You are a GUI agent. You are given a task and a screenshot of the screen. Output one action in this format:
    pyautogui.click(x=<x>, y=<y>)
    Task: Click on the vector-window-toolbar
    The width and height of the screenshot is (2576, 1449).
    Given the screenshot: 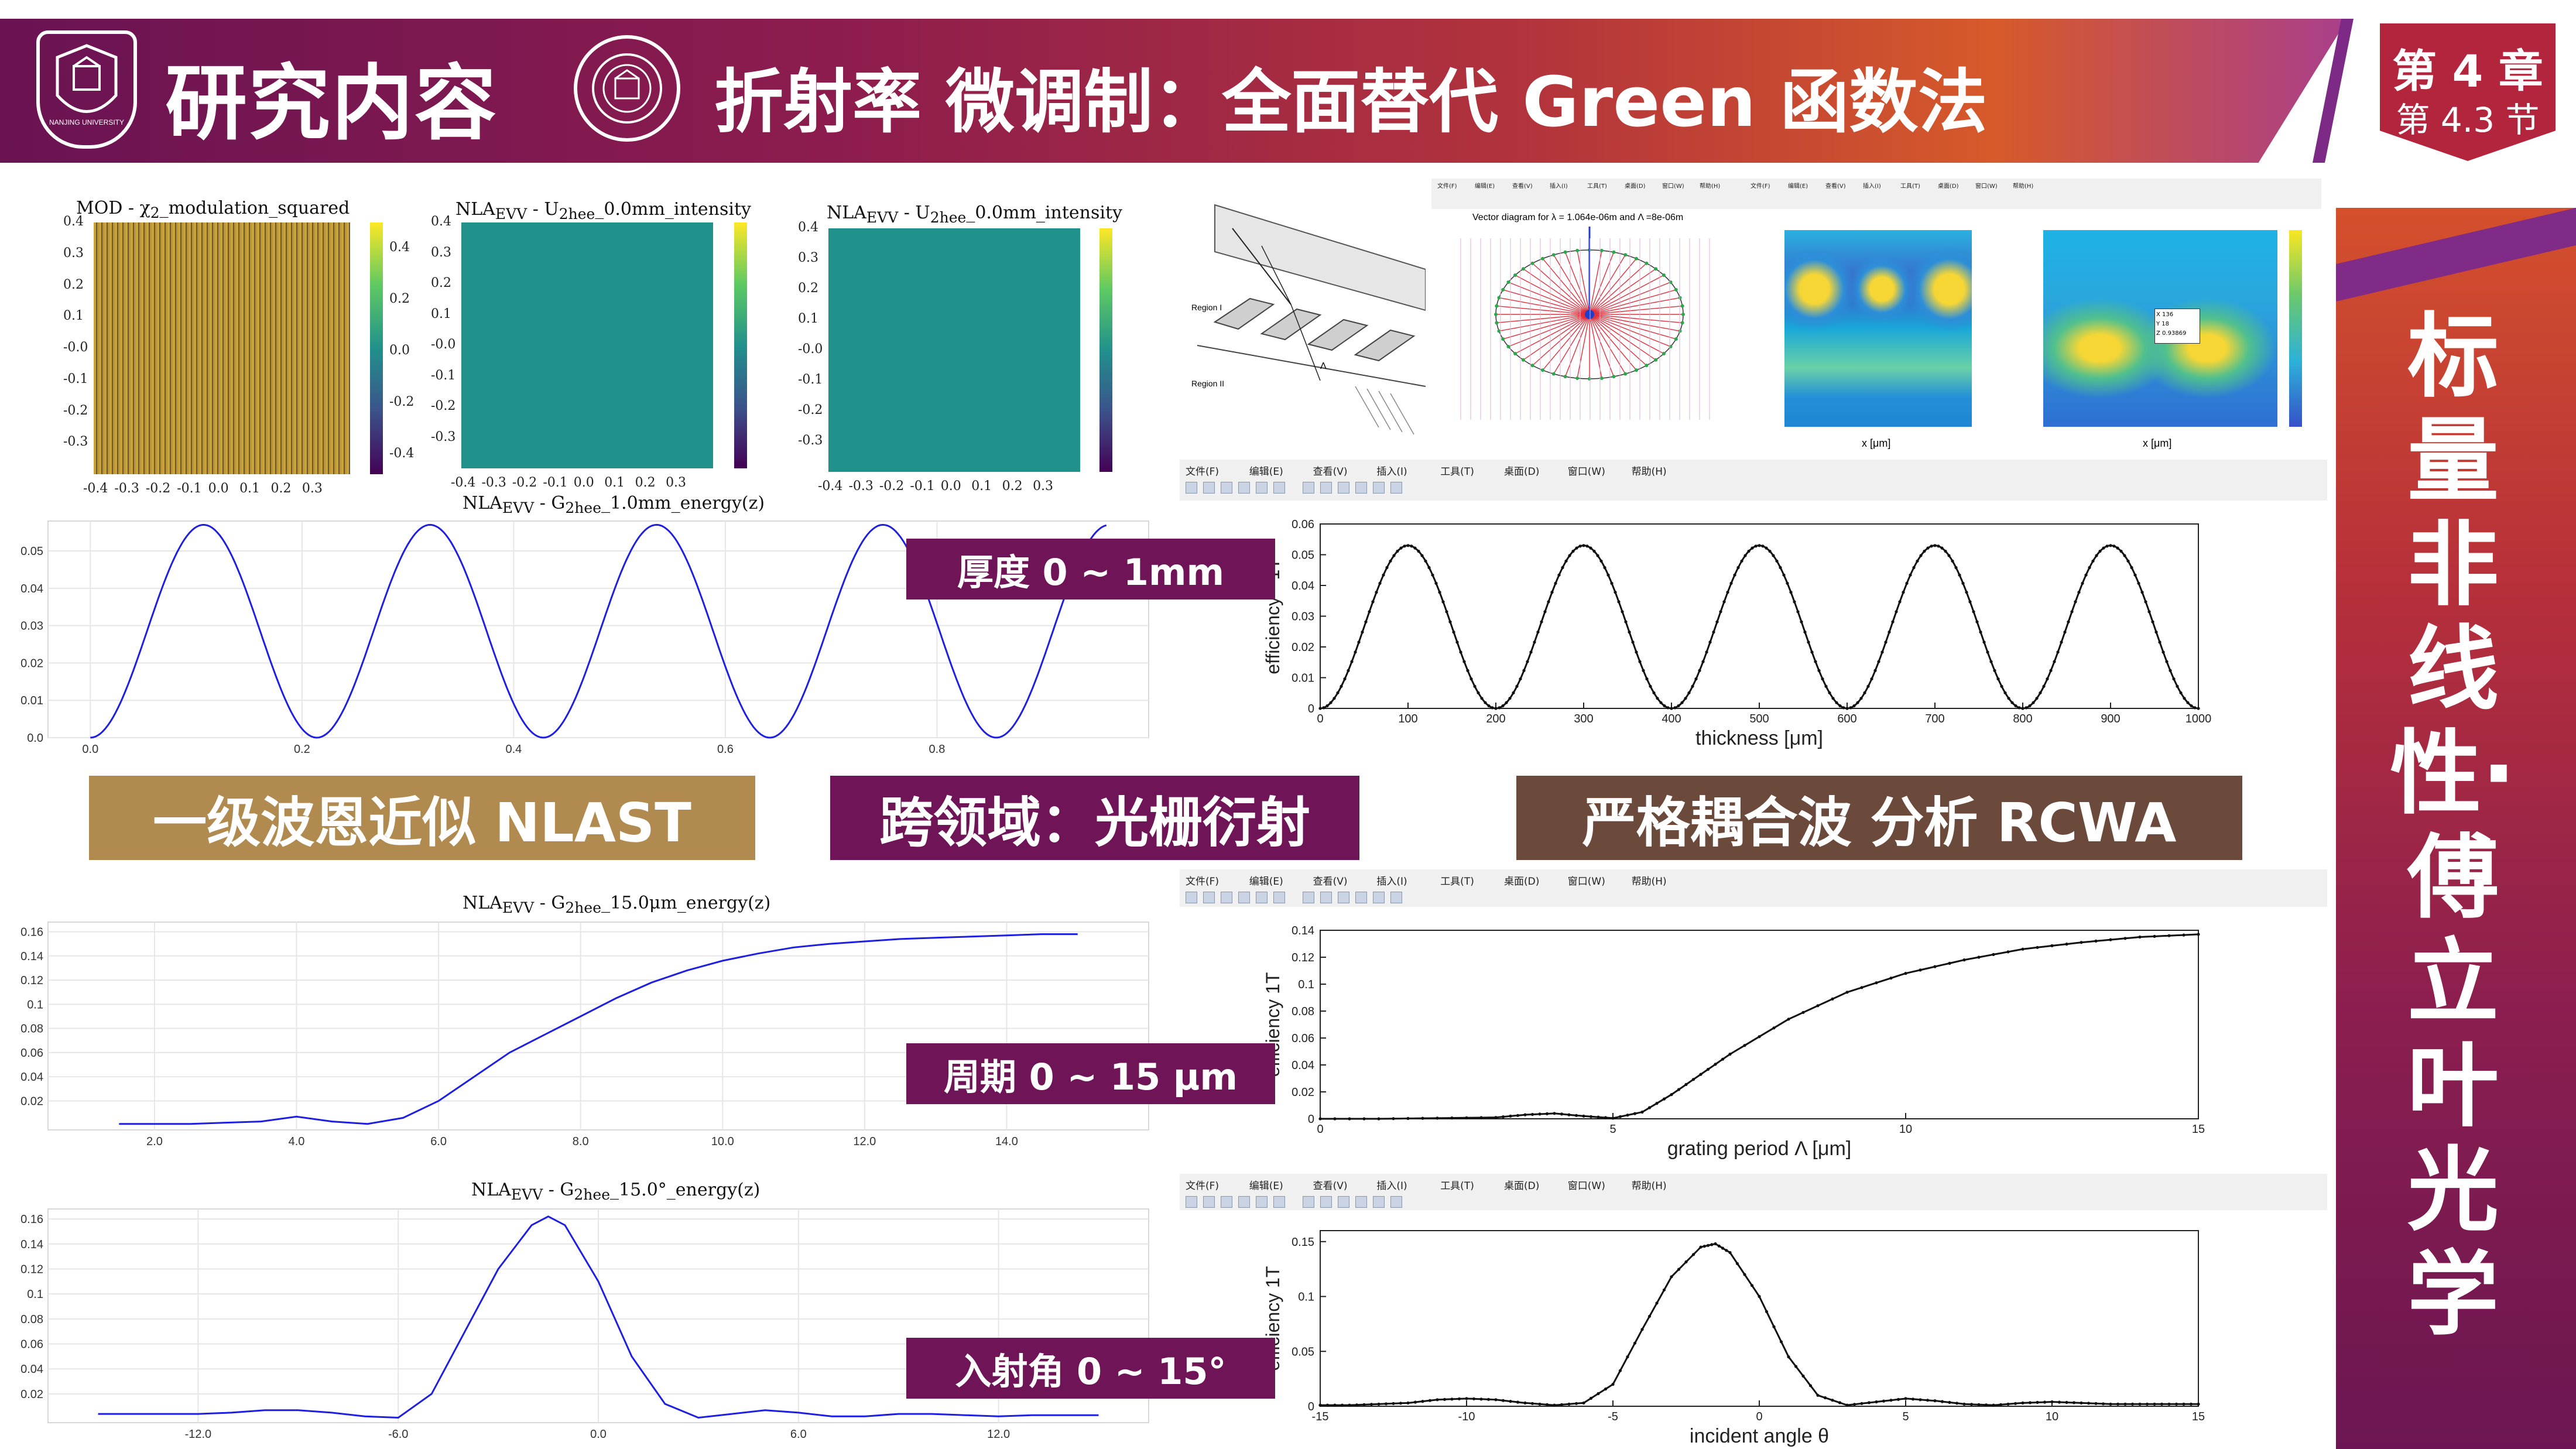 What is the action you would take?
    pyautogui.click(x=1554, y=201)
    